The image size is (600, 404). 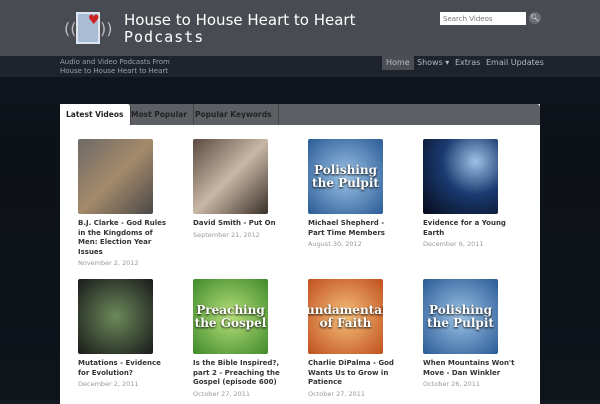 I want to click on nav-email-updates: Email Updates, so click(x=515, y=63).